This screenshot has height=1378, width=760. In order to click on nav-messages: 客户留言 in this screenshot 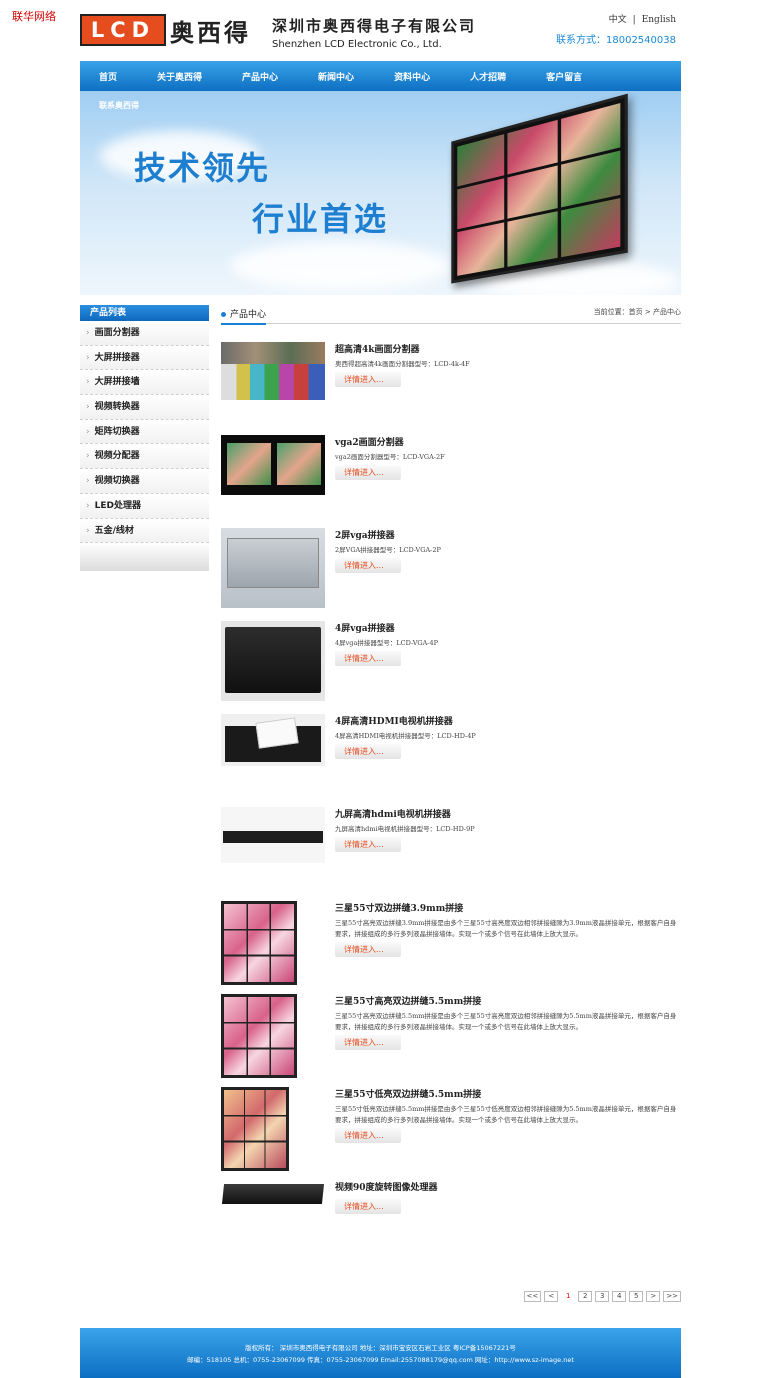, I will do `click(564, 76)`.